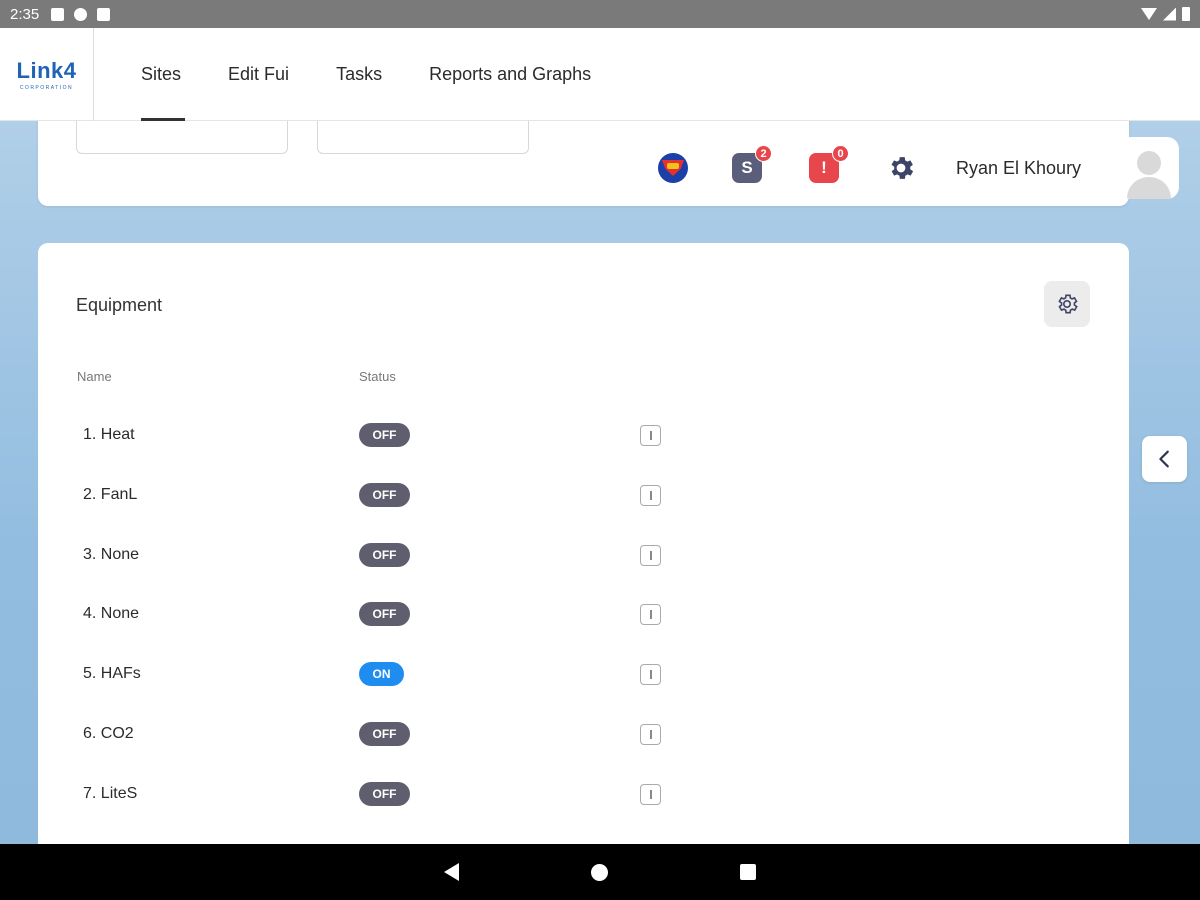 The image size is (1200, 900). I want to click on android-status-bar: 2:35, so click(600, 14).